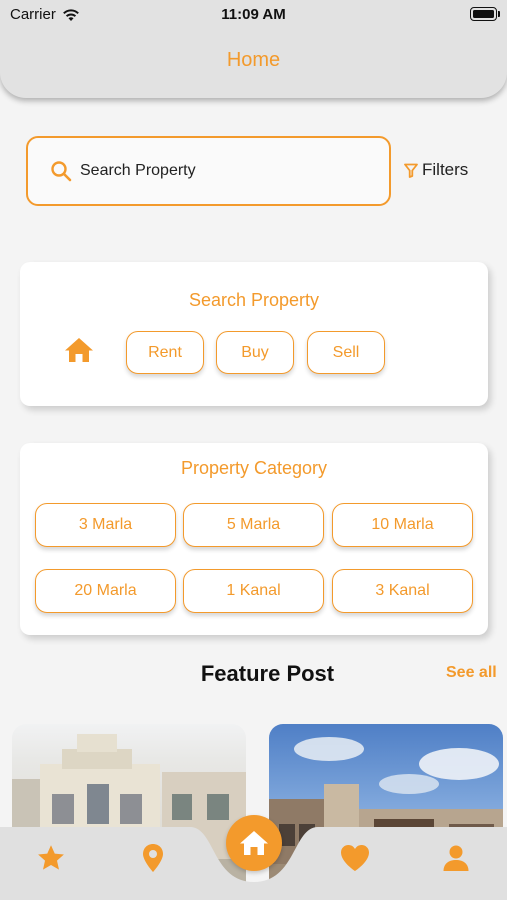 The height and width of the screenshot is (900, 507). What do you see at coordinates (346, 352) in the screenshot?
I see `sell-button: Sell` at bounding box center [346, 352].